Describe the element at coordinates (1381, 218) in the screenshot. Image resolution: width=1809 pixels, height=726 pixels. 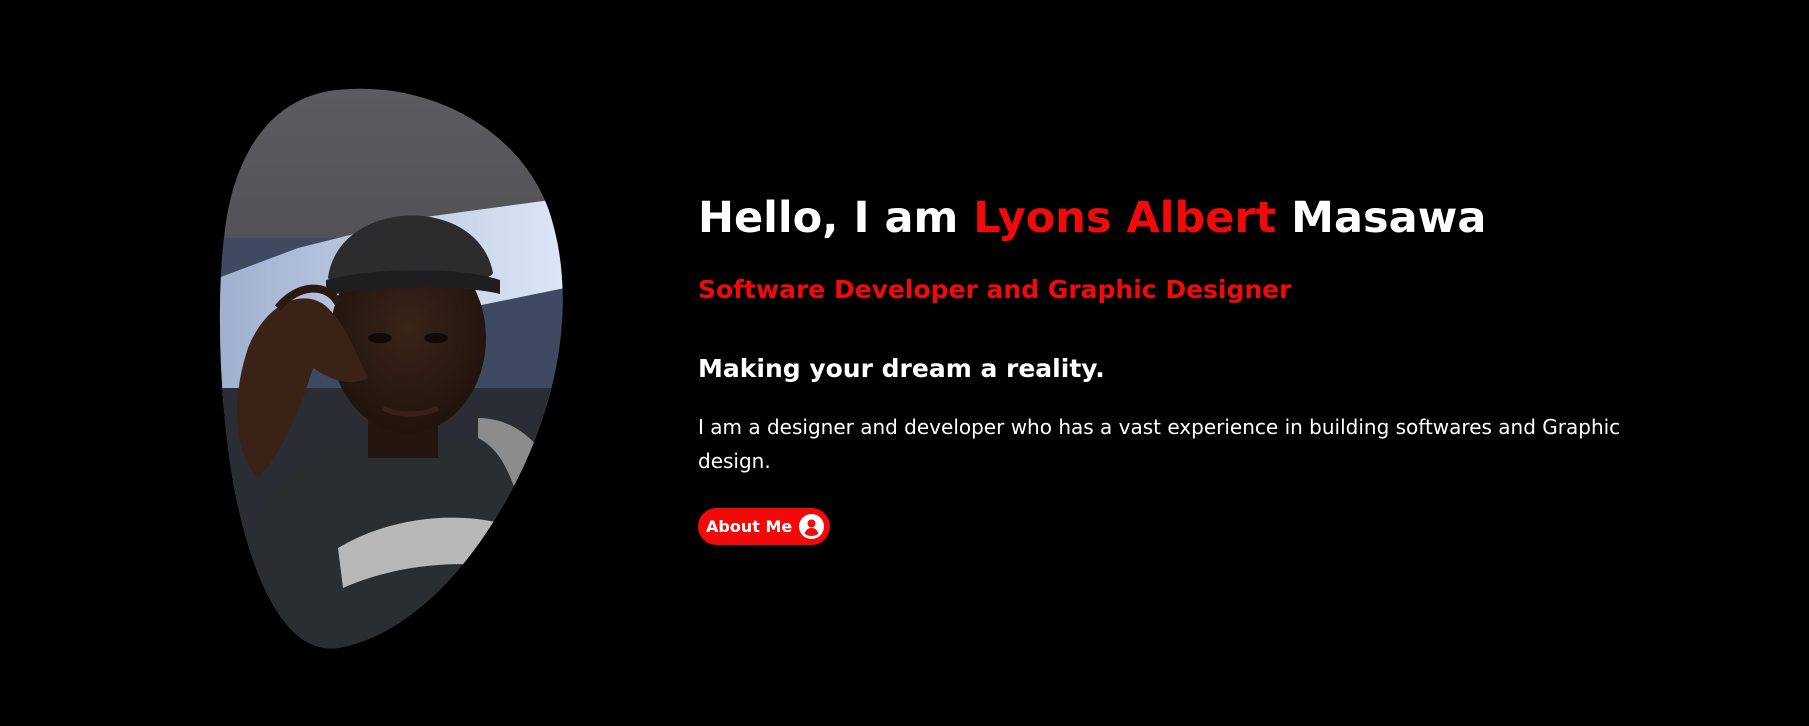
I see `name-last: Masawa` at that location.